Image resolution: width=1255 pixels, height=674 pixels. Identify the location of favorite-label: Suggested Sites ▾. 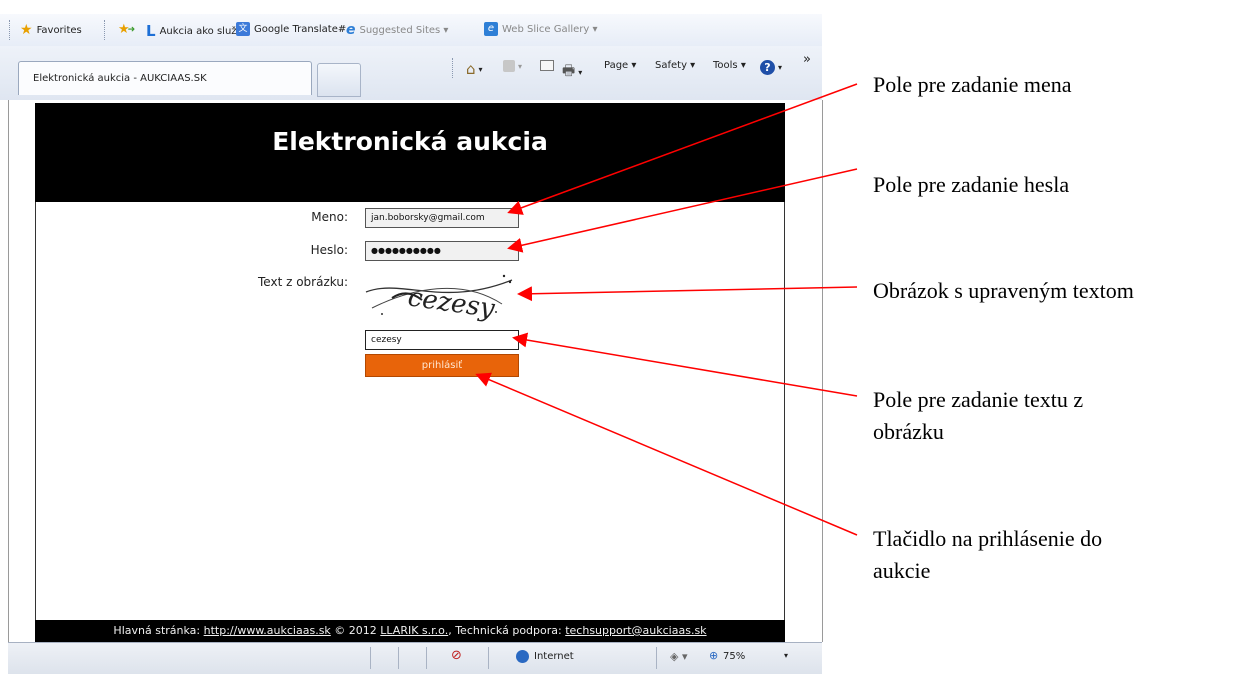
(404, 30).